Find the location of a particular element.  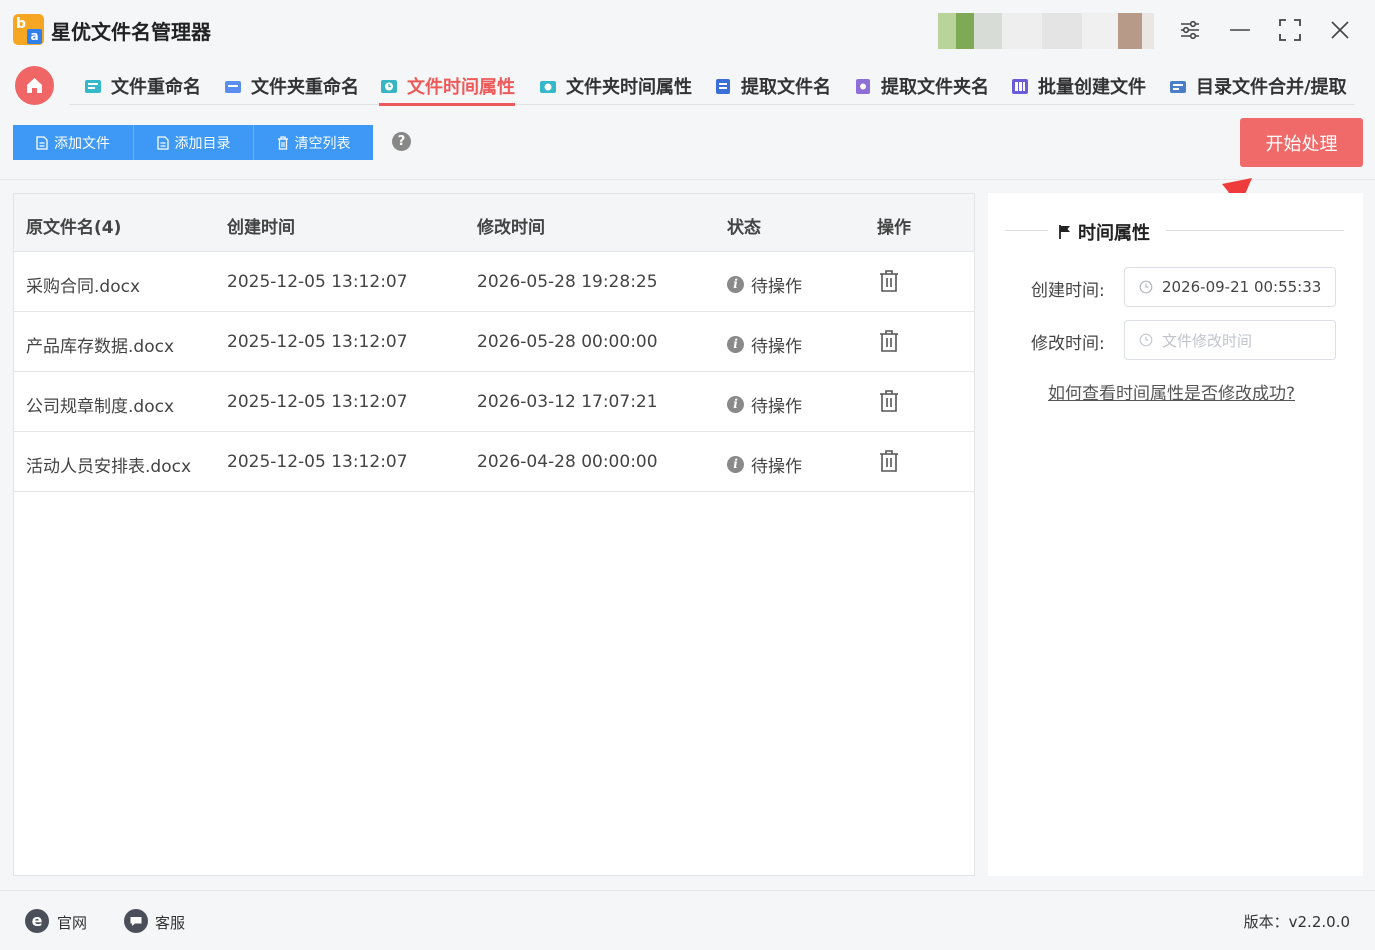

cell-modified: 2026-03-12 17:07:21 is located at coordinates (567, 402).